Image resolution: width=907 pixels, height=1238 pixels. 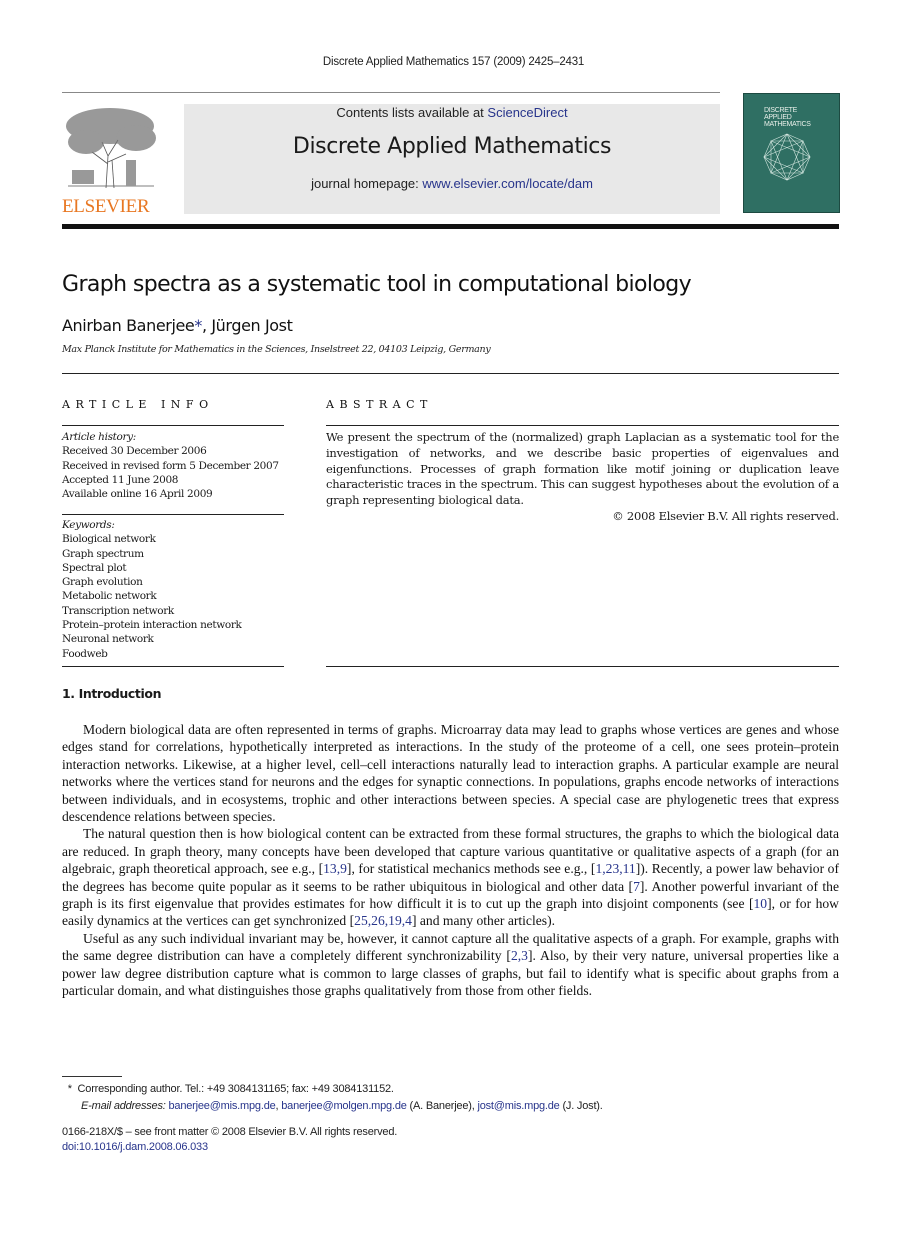 What do you see at coordinates (367, 183) in the screenshot?
I see `homepage-prefix: journal homepage:` at bounding box center [367, 183].